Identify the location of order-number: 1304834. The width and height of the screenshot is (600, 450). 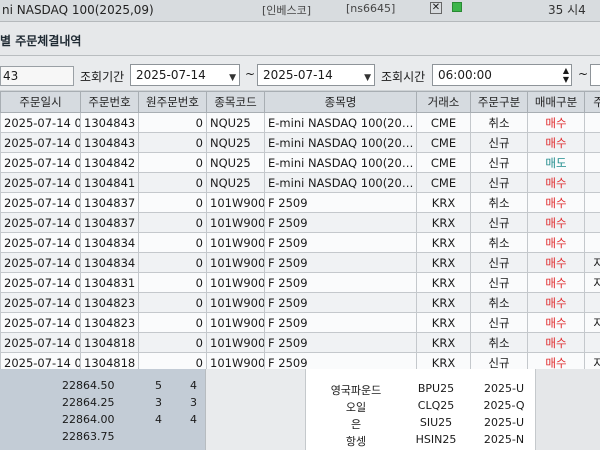
(109, 262).